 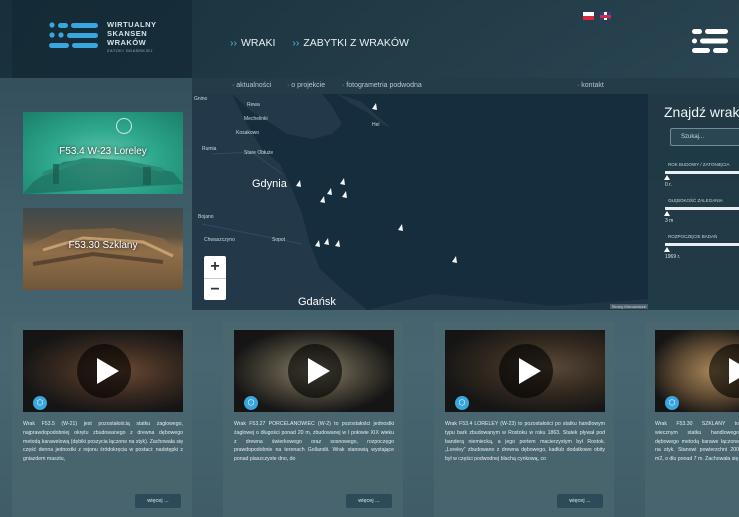 I want to click on map-label-gdansk: Gdańsk, so click(x=317, y=302).